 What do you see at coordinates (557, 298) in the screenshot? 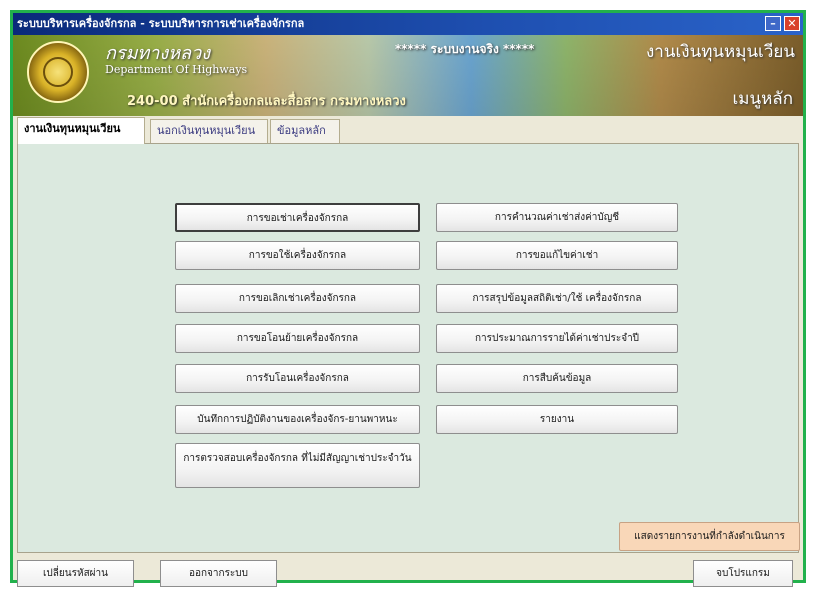
I see `usage-statistics-button: การสรุปข้อมูลสถิติเช่า/ใช้ เครื่องจักรกล` at bounding box center [557, 298].